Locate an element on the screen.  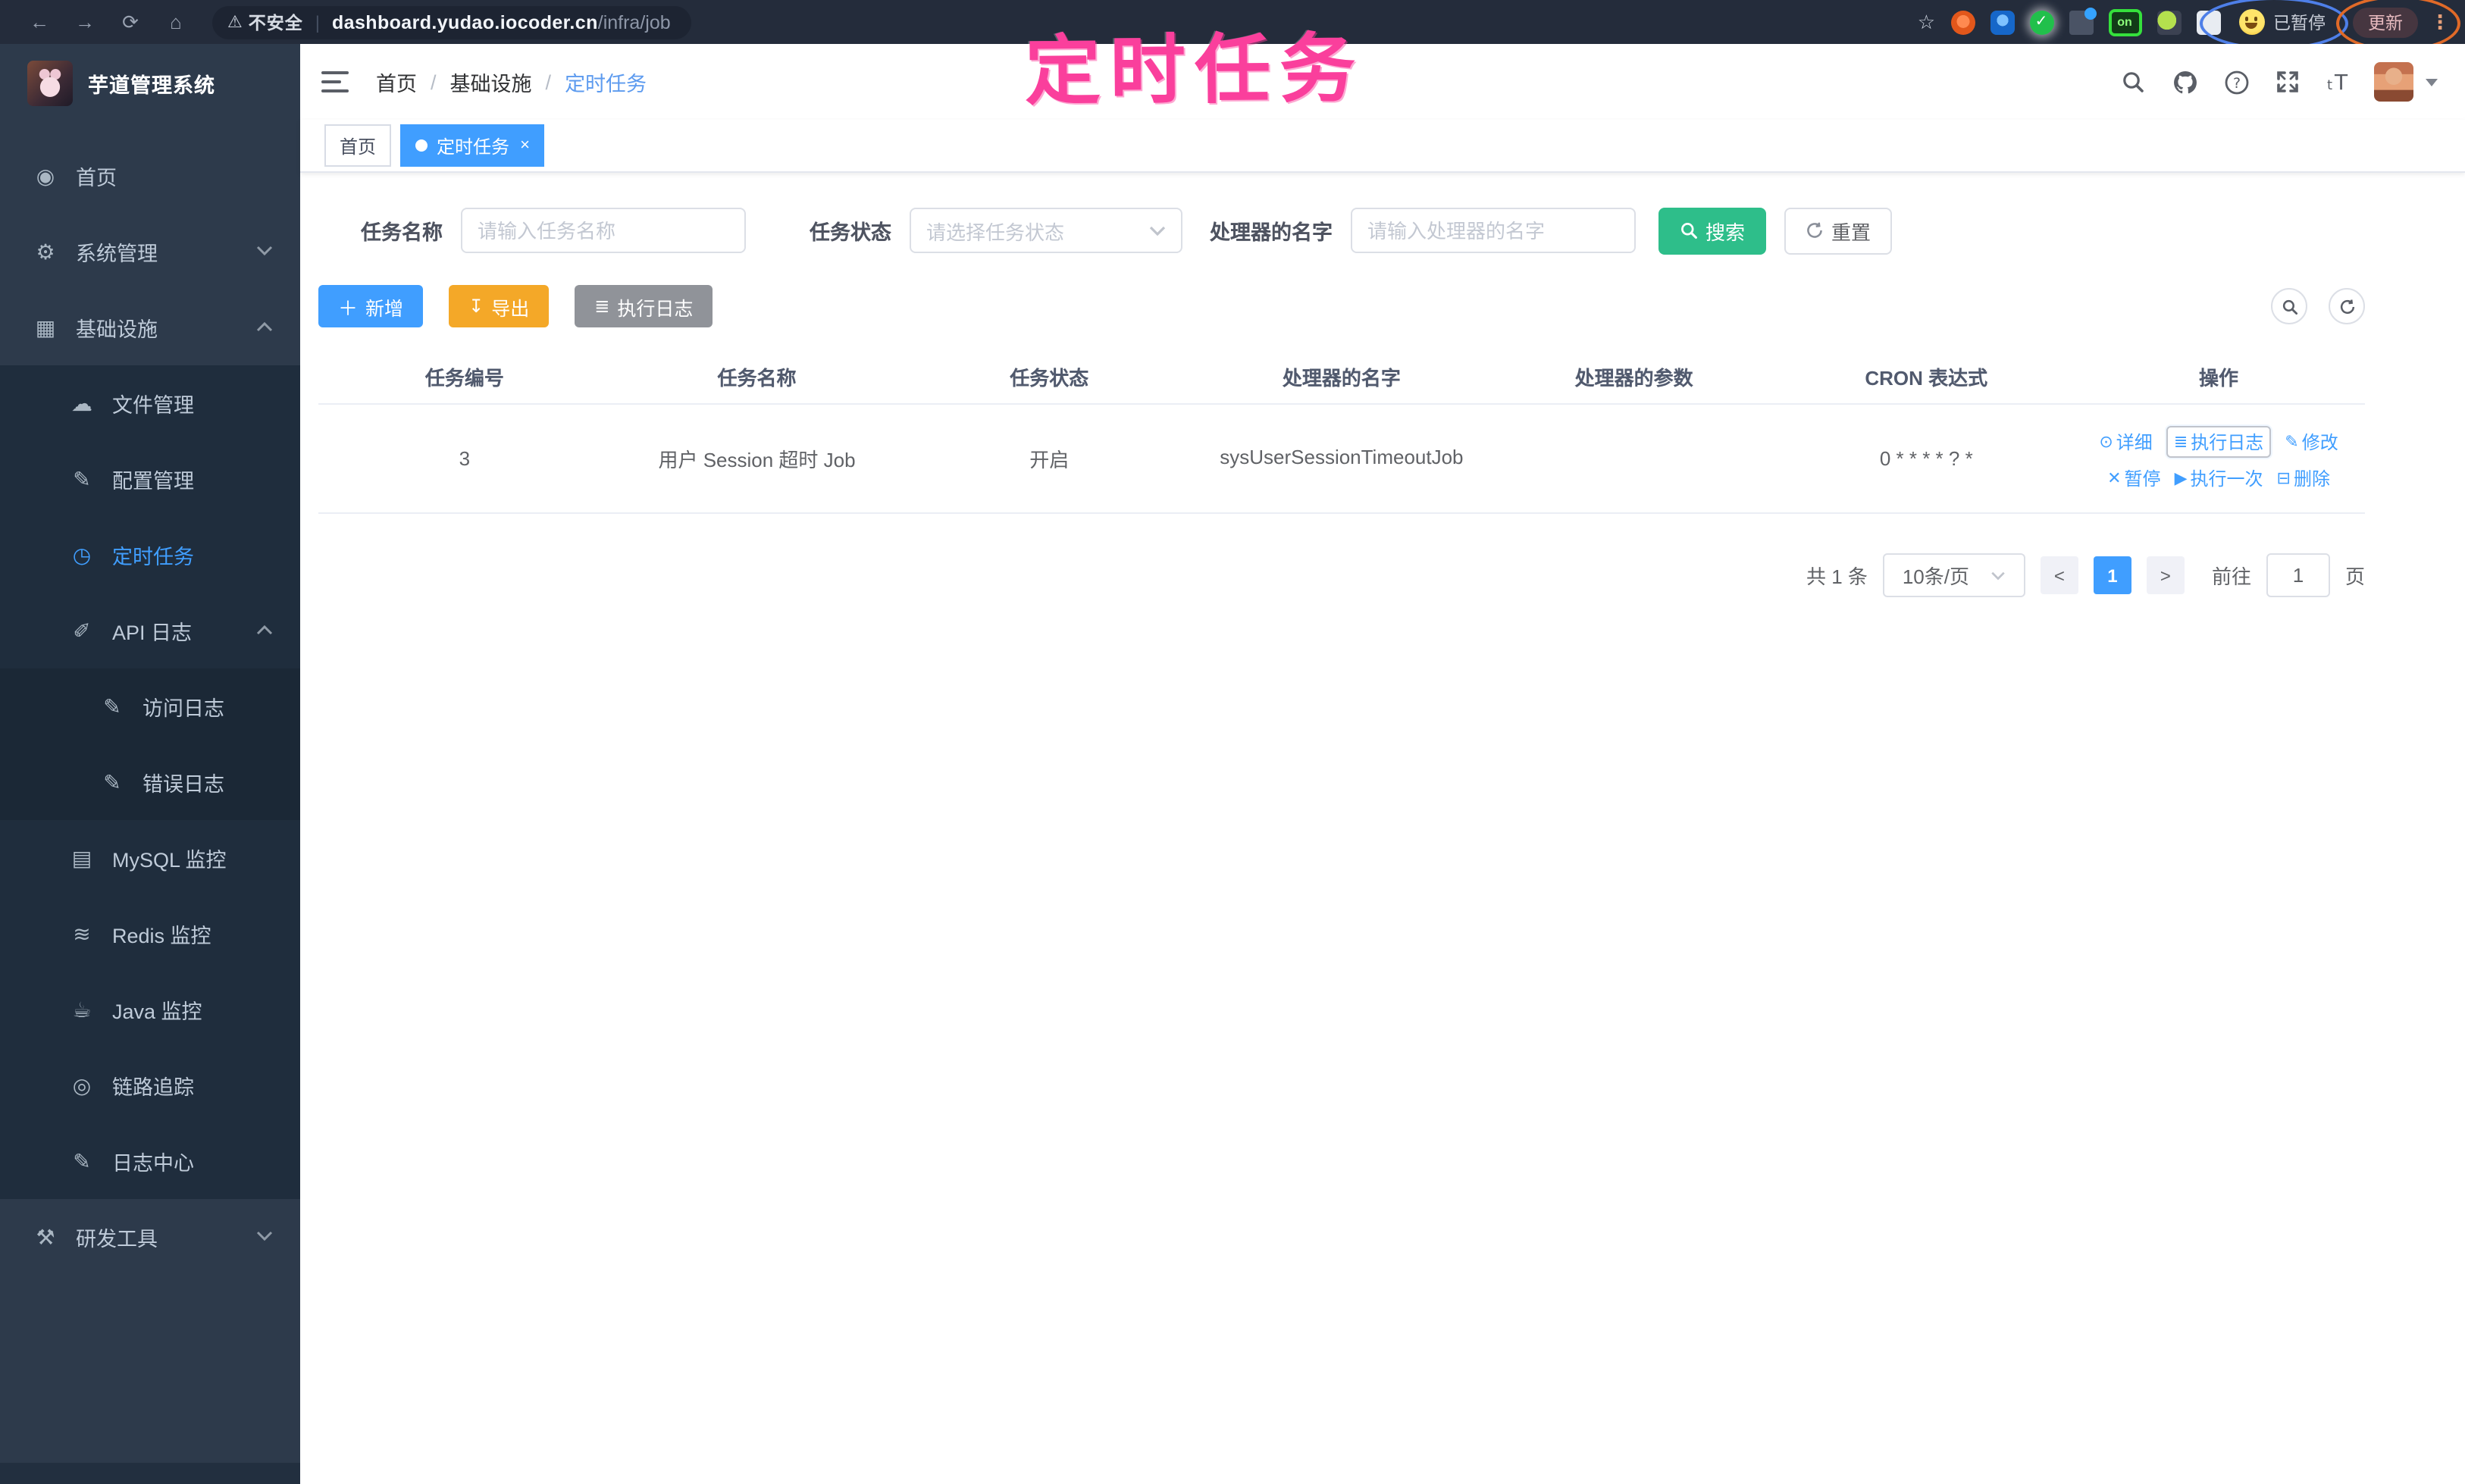
fullscreen-icon is located at coordinates (2287, 82).